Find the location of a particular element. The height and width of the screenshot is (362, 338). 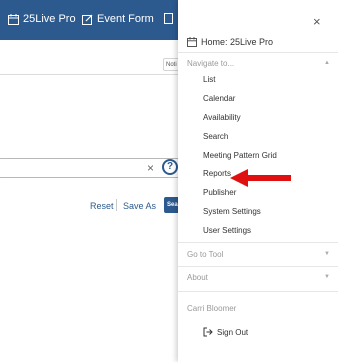

nav-item-reports: Reports is located at coordinates (217, 174).